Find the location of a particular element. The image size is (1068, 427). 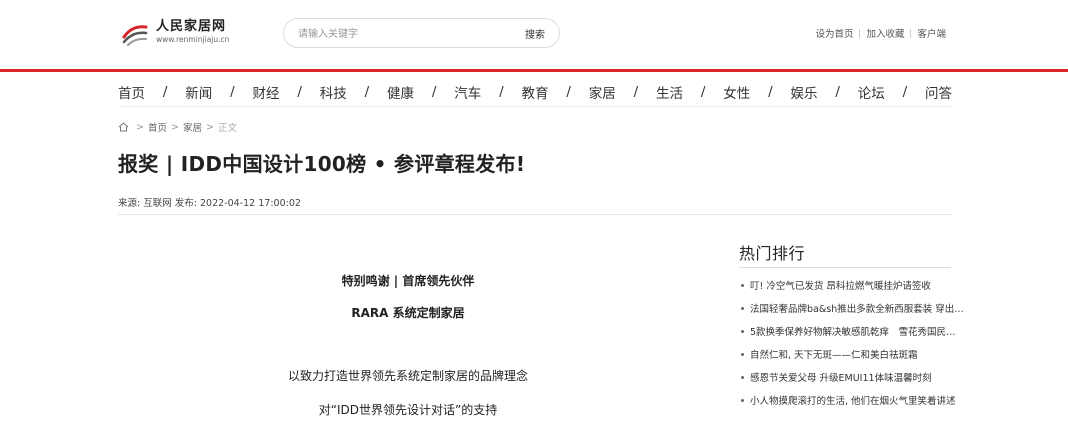

search-box: 搜索 is located at coordinates (421, 33).